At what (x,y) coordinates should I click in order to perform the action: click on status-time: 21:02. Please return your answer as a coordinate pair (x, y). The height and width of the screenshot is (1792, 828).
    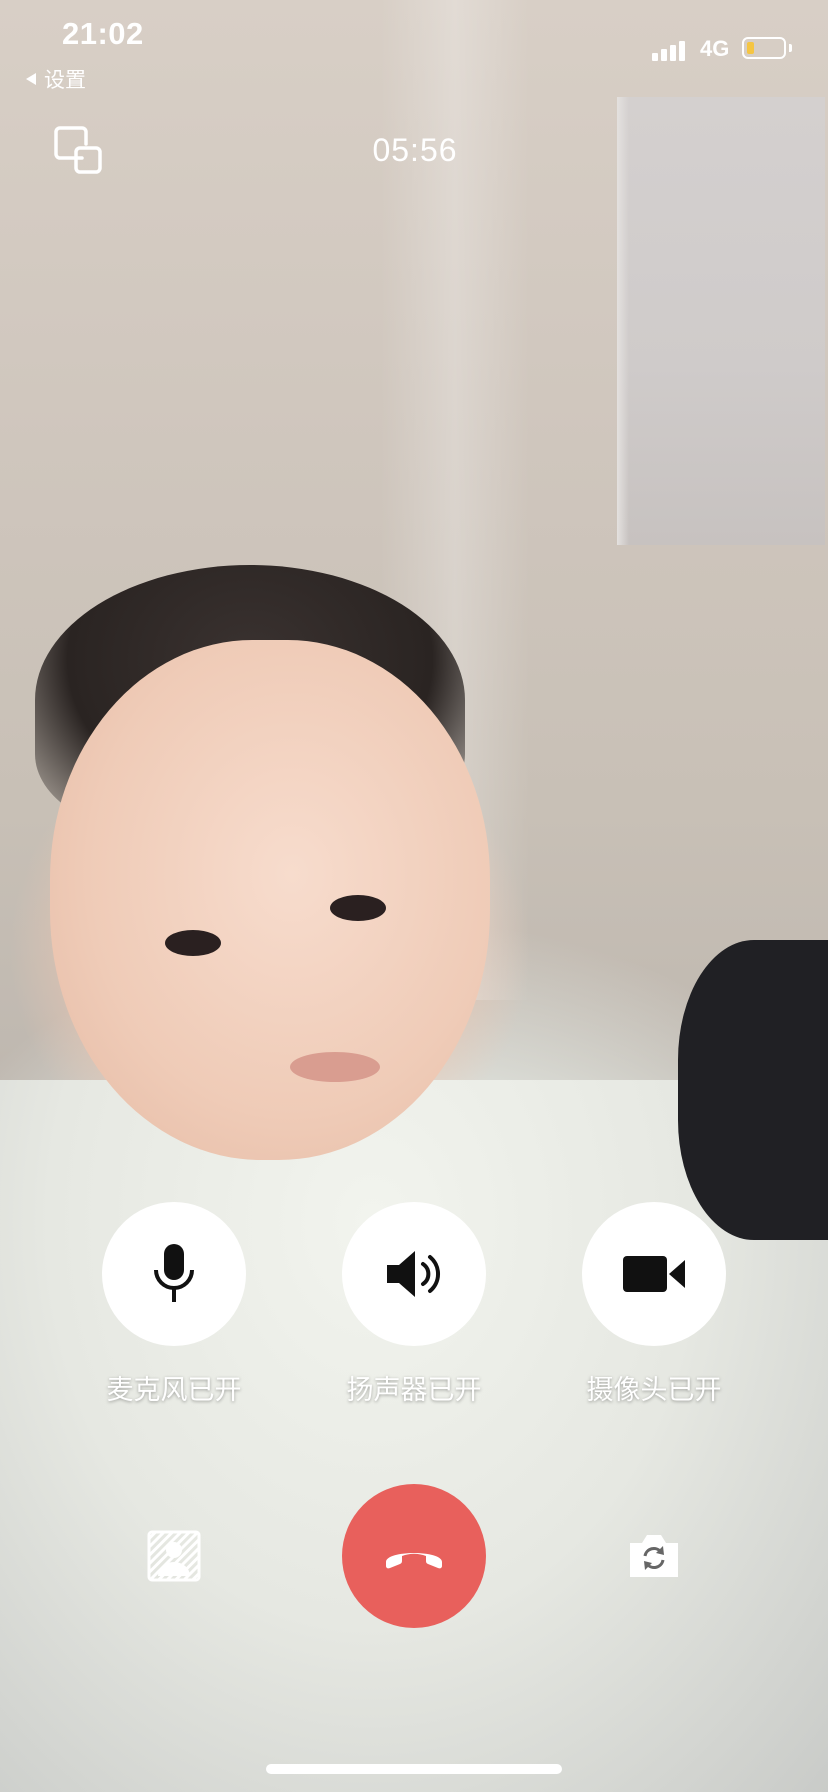
    Looking at the image, I should click on (103, 33).